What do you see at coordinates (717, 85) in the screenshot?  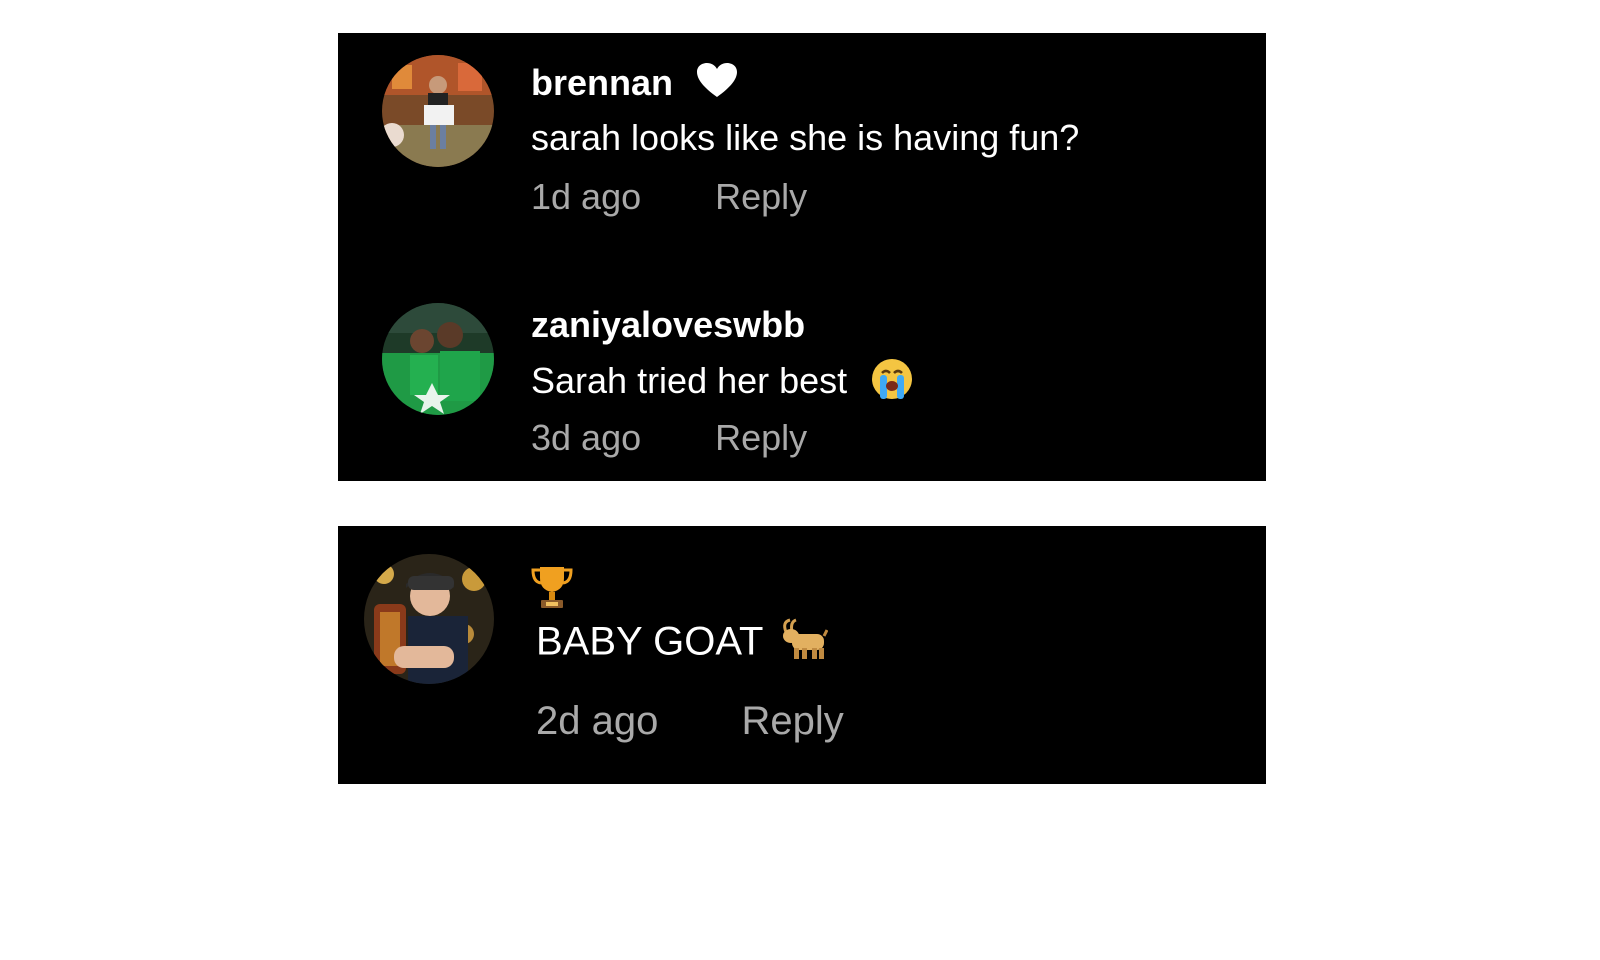 I see `heart-icon` at bounding box center [717, 85].